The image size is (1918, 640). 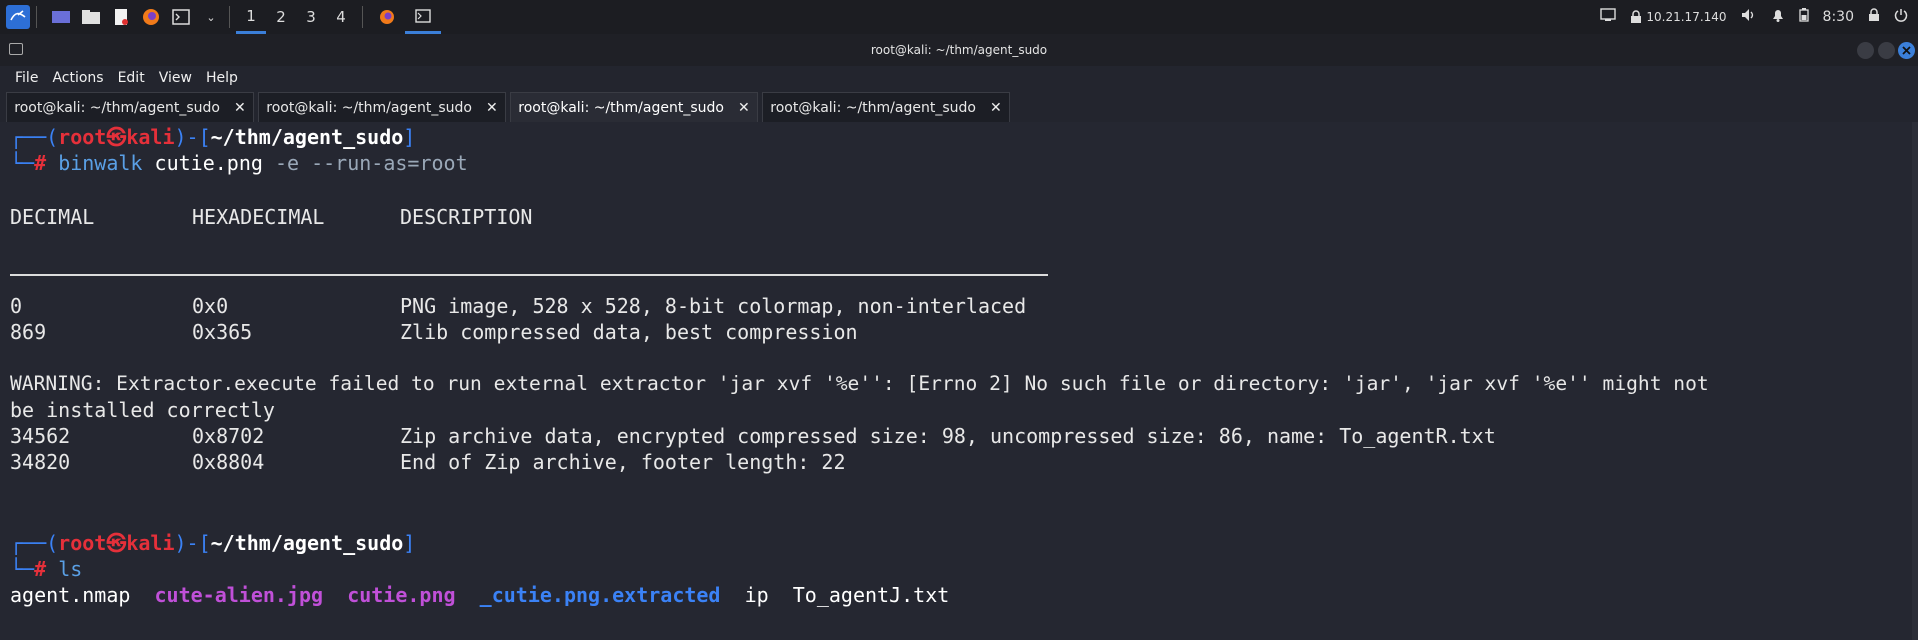 What do you see at coordinates (1759, 17) in the screenshot?
I see `system-tray: 10.21.17.140 8:30` at bounding box center [1759, 17].